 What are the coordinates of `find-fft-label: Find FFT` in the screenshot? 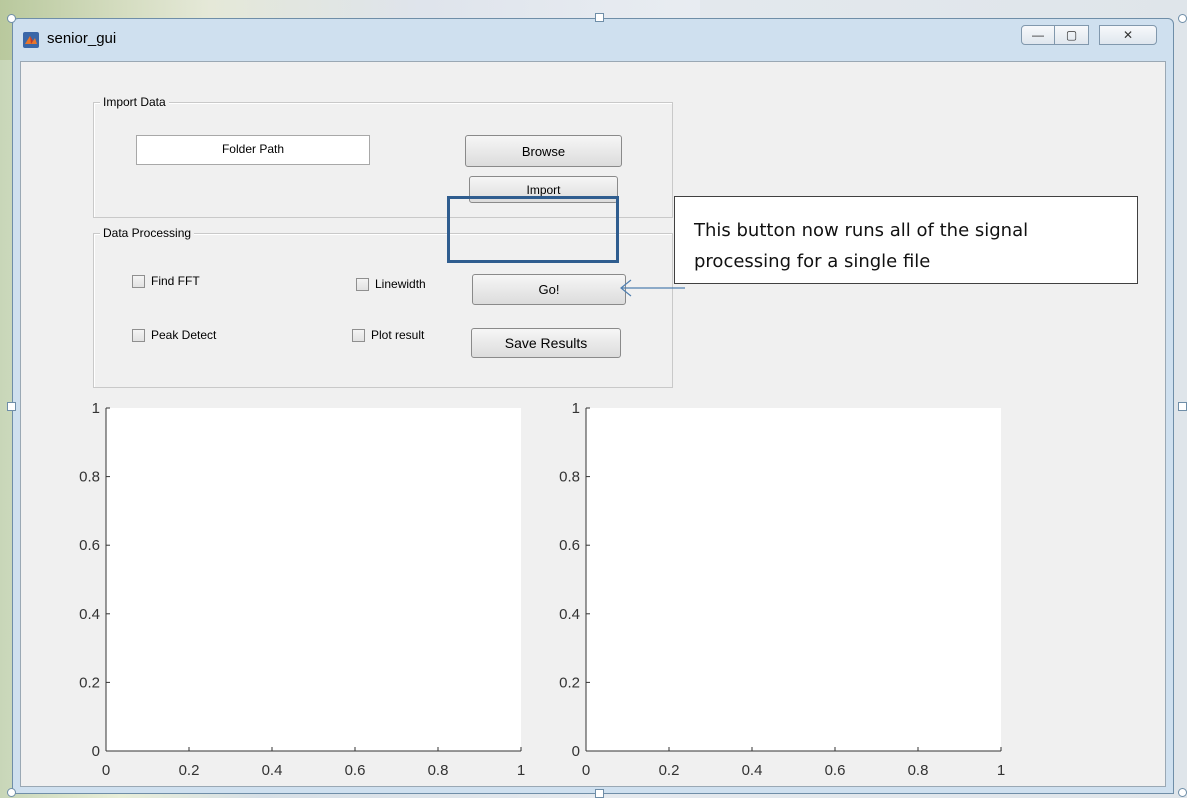 It's located at (175, 281).